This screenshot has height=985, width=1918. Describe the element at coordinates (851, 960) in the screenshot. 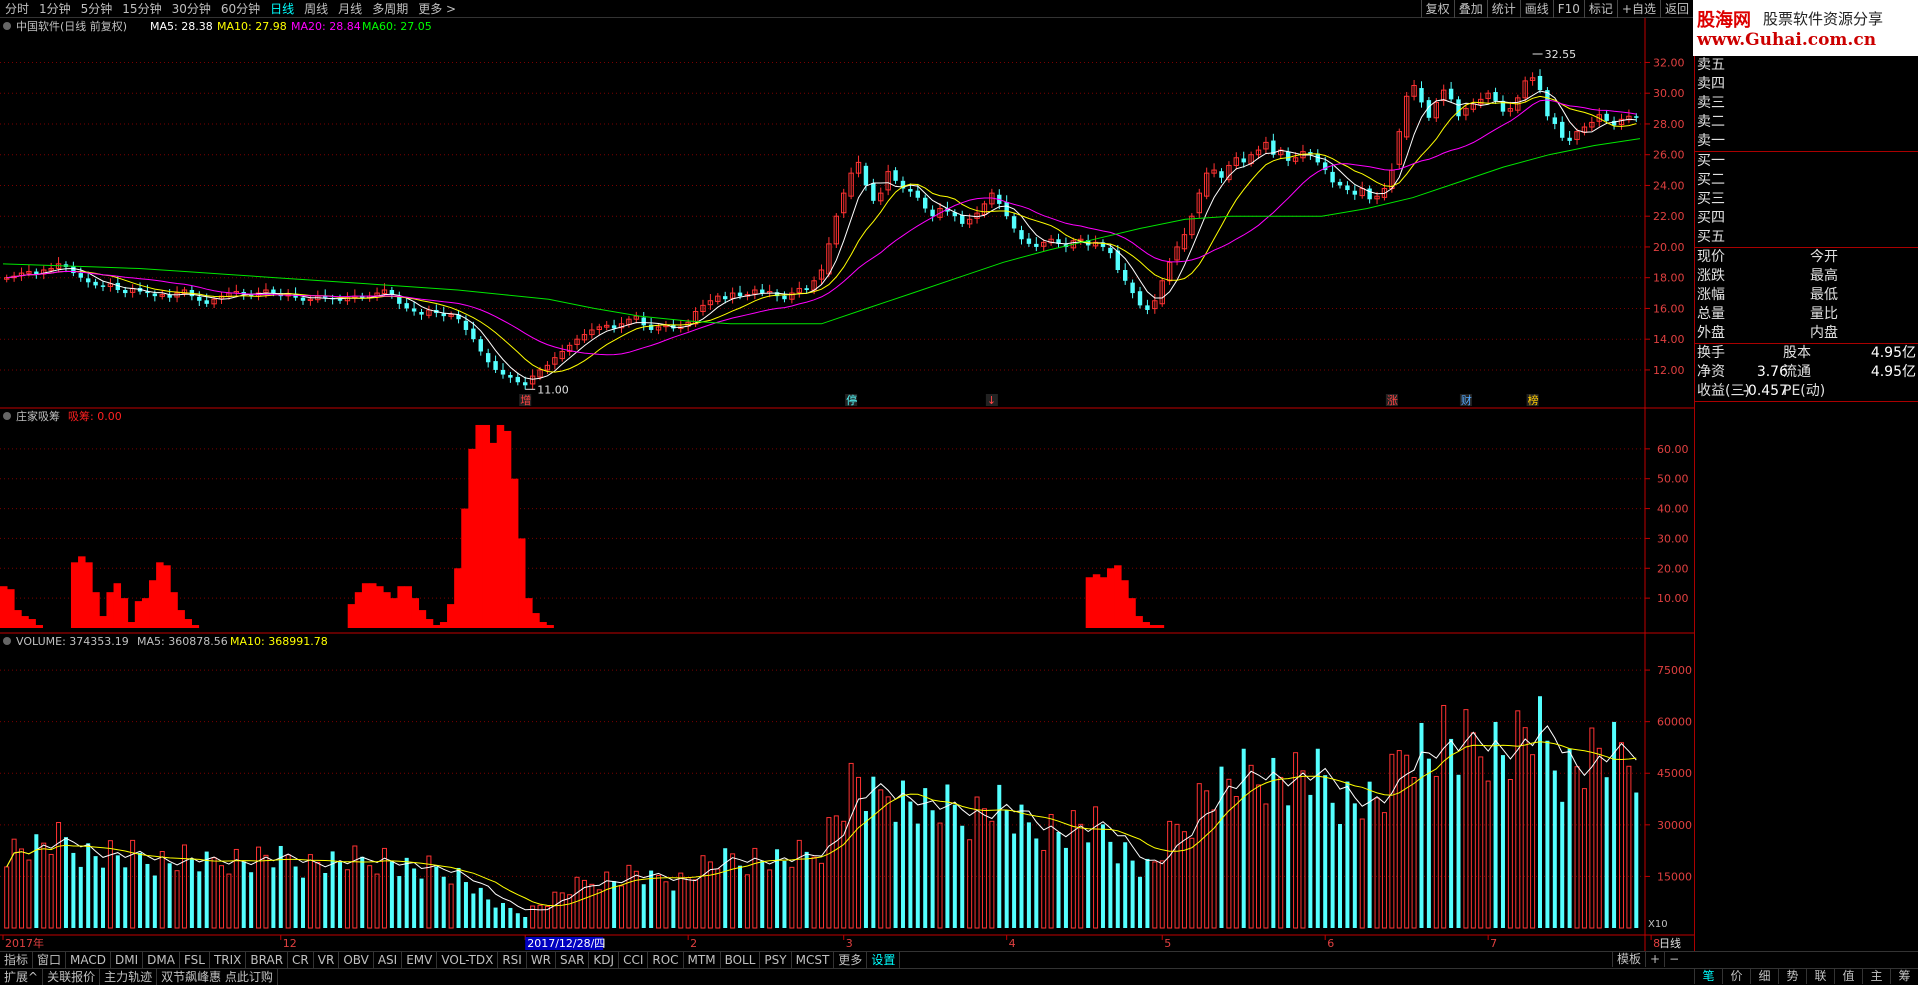

I see `indicator-tab-24: 更多` at that location.